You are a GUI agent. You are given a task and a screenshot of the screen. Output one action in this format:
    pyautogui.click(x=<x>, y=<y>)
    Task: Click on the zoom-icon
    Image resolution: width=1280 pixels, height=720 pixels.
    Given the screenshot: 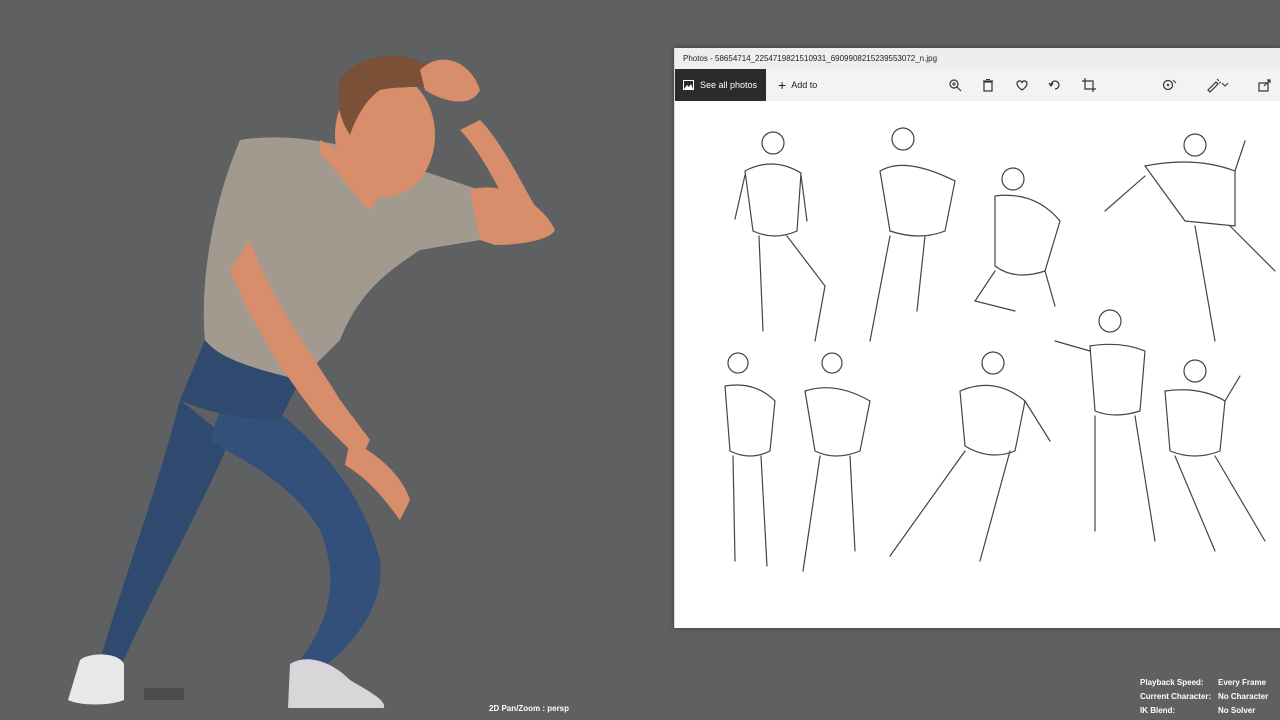 What is the action you would take?
    pyautogui.click(x=955, y=85)
    